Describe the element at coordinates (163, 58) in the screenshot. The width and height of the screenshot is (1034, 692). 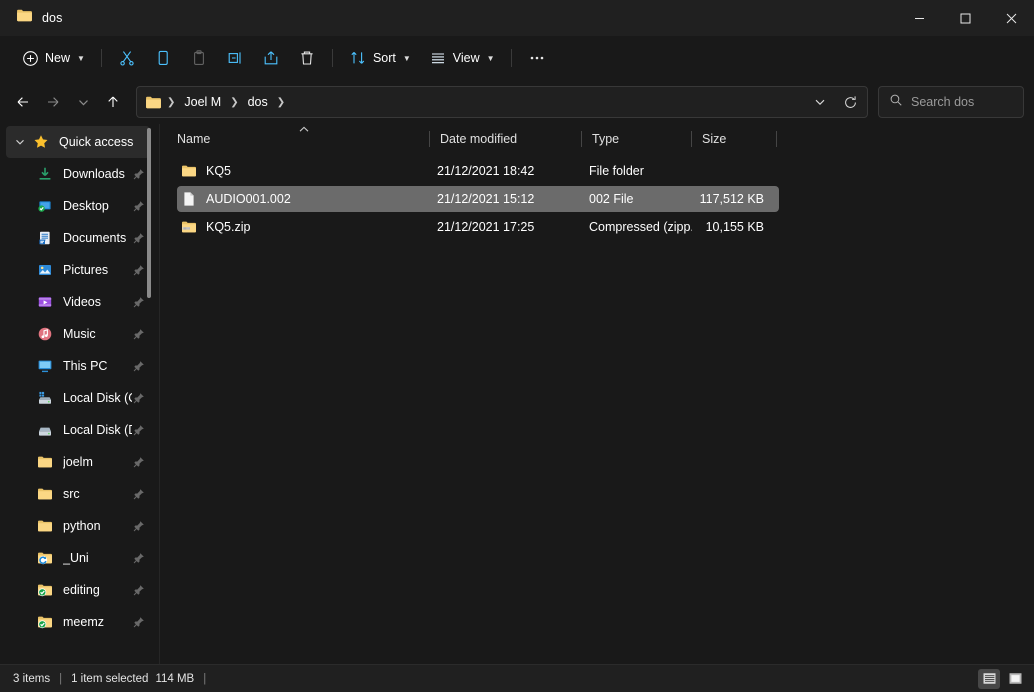
I see `copy-button` at that location.